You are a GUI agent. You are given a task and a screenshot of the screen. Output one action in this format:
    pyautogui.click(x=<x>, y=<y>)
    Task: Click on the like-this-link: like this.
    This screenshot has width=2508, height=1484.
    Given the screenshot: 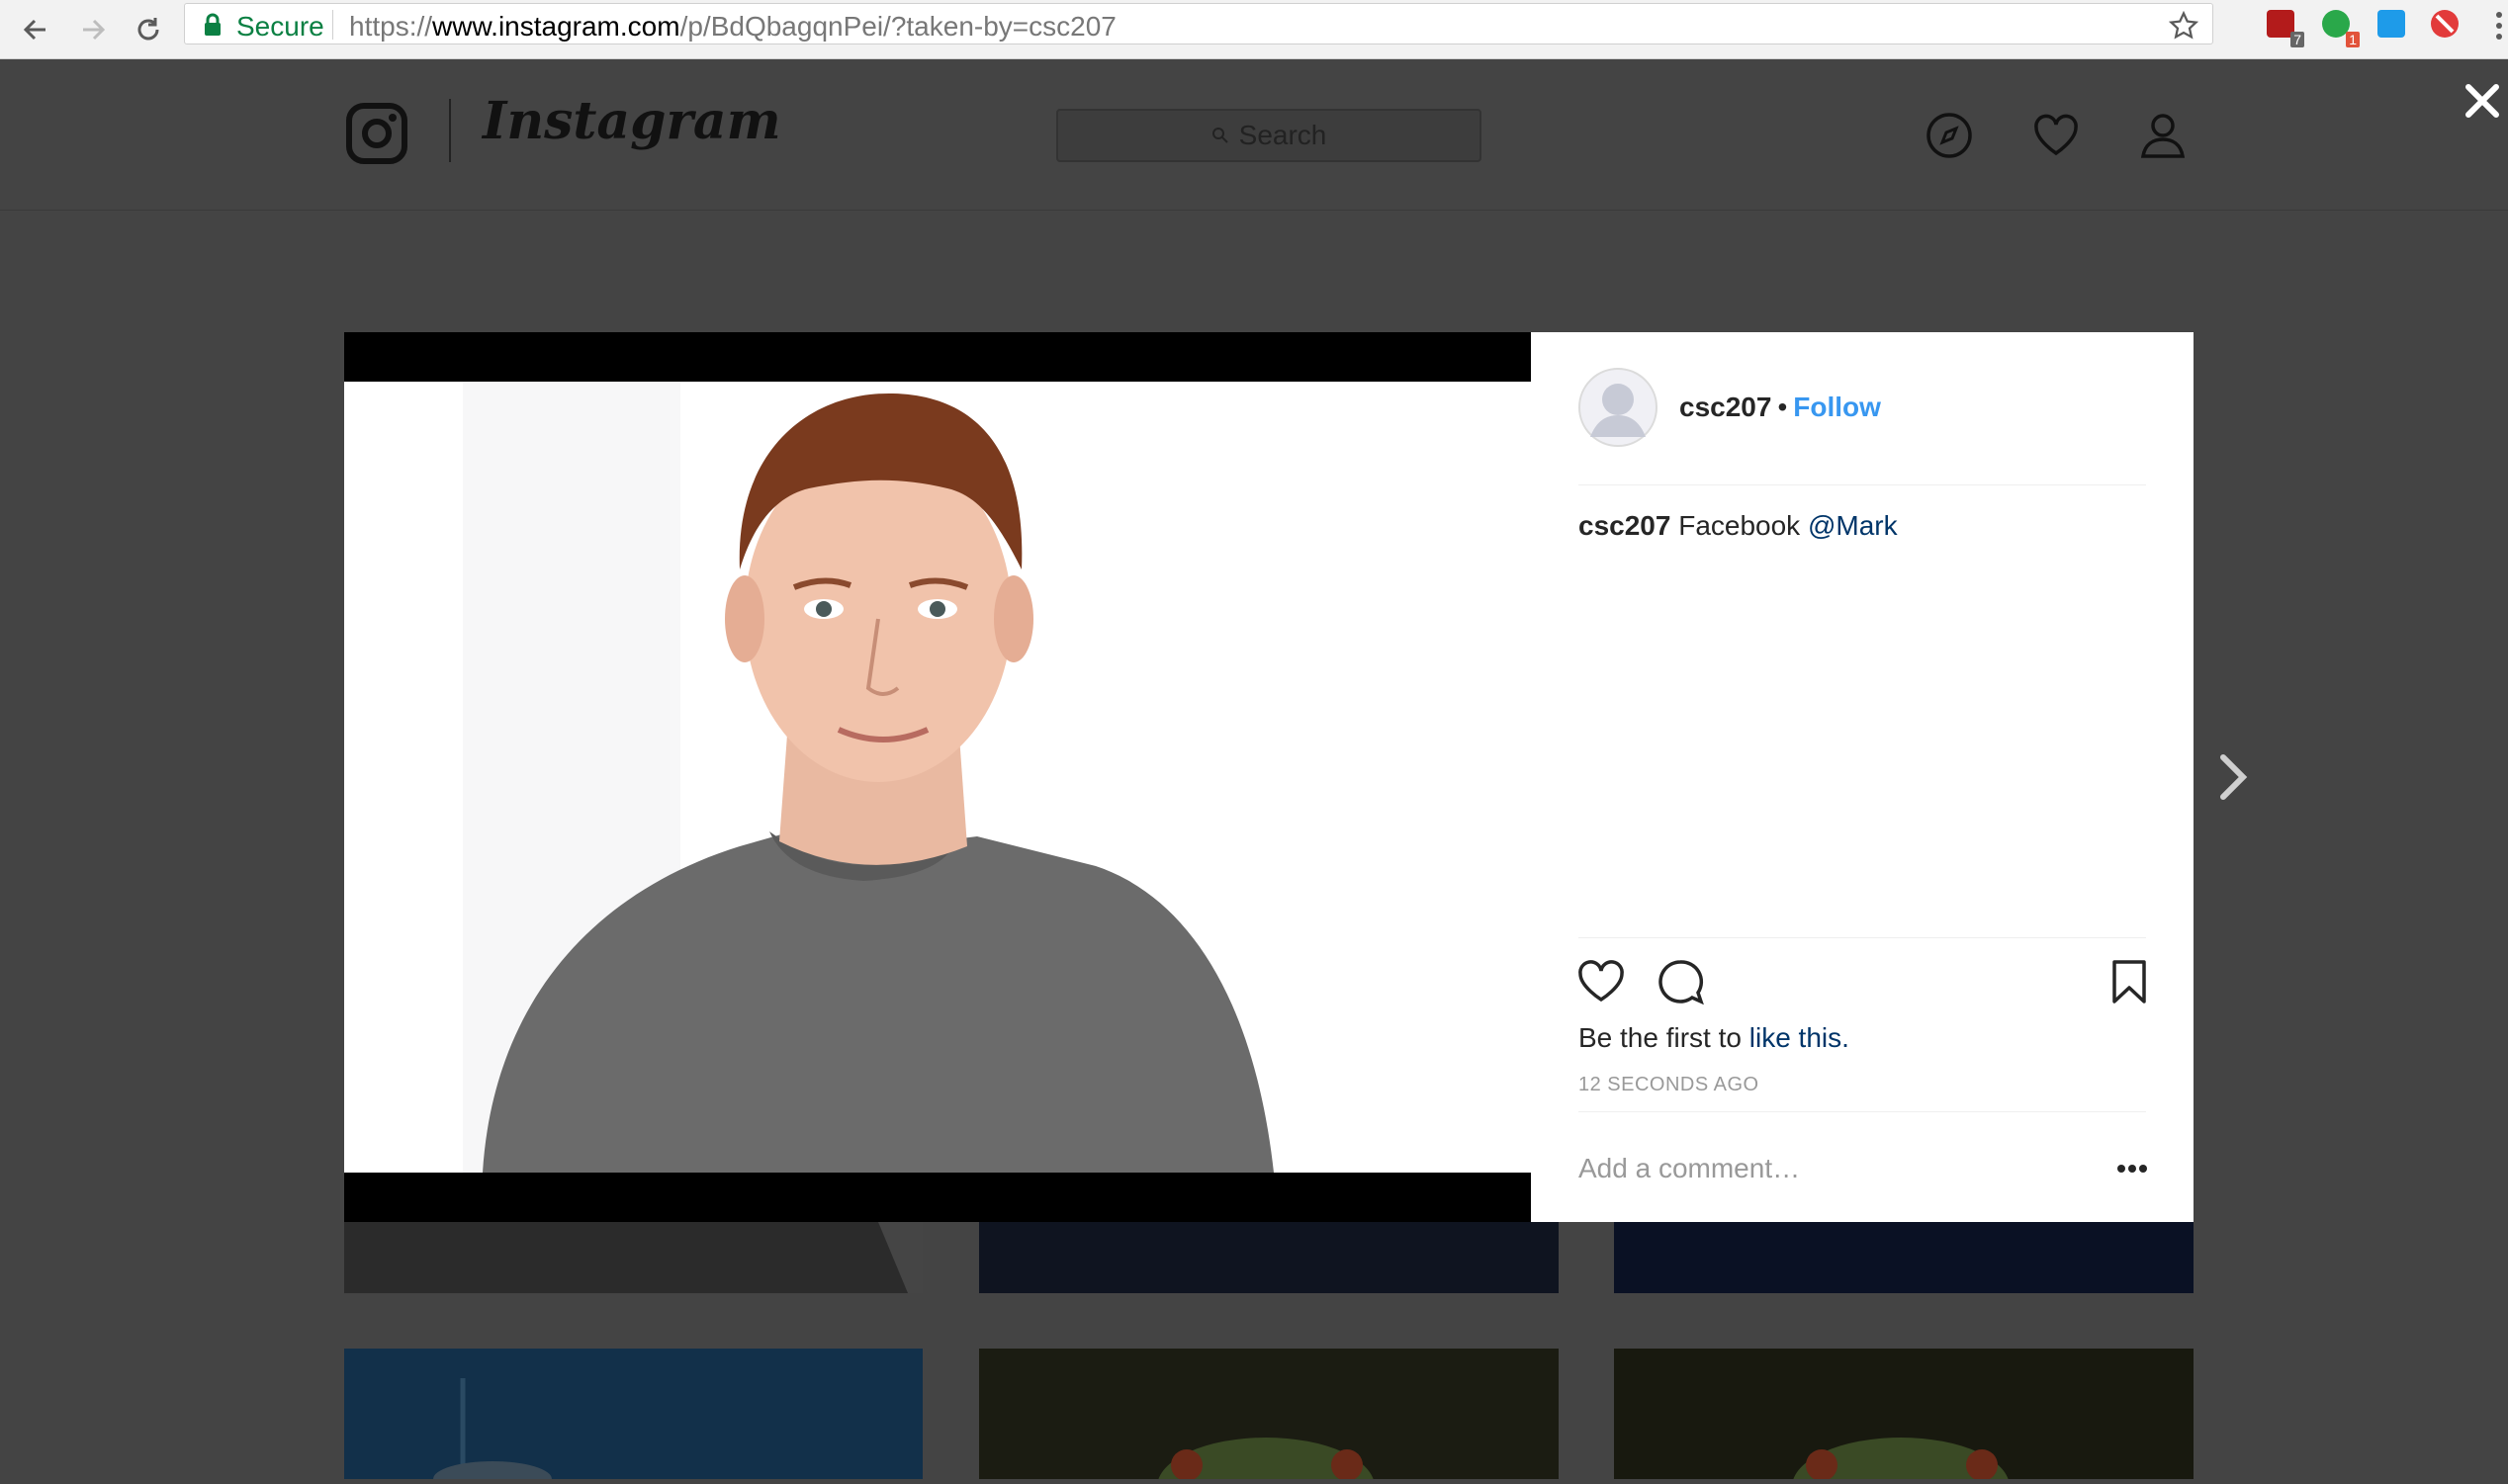 What is the action you would take?
    pyautogui.click(x=1799, y=1037)
    